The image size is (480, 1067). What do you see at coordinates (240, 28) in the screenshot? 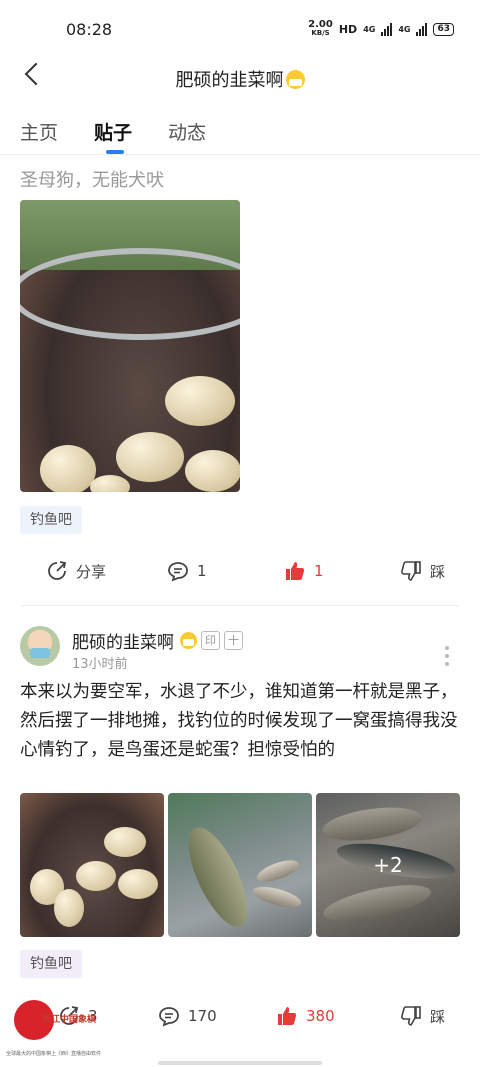
I see `status-bar: 08:28 2.00 KB/S HD 4G 4G 63` at bounding box center [240, 28].